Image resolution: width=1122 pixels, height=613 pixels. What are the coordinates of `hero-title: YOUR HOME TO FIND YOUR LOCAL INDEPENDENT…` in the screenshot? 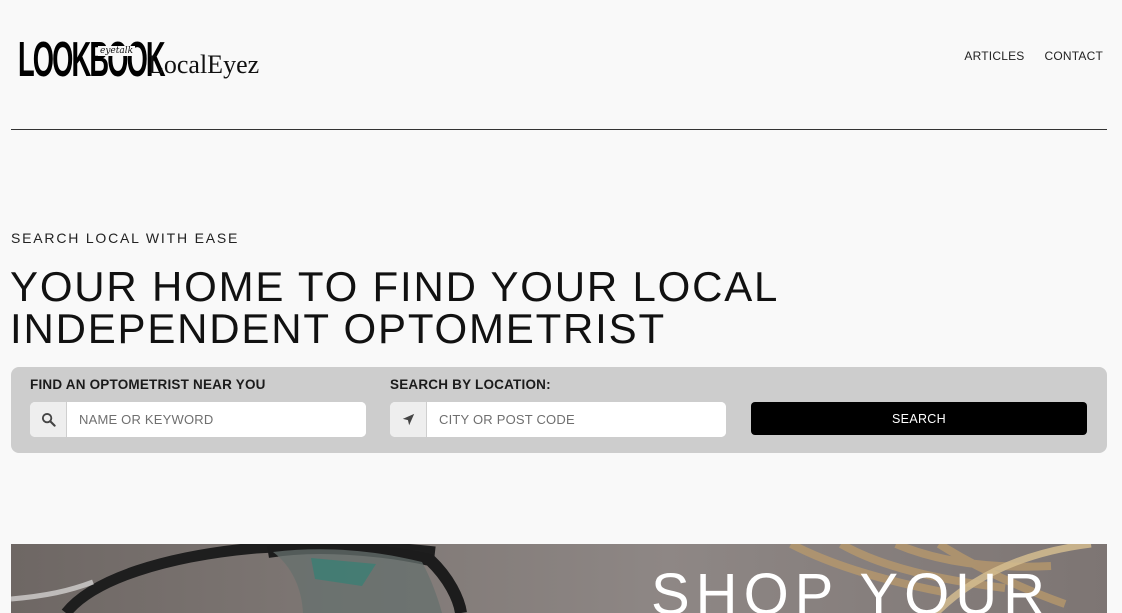 It's located at (394, 307).